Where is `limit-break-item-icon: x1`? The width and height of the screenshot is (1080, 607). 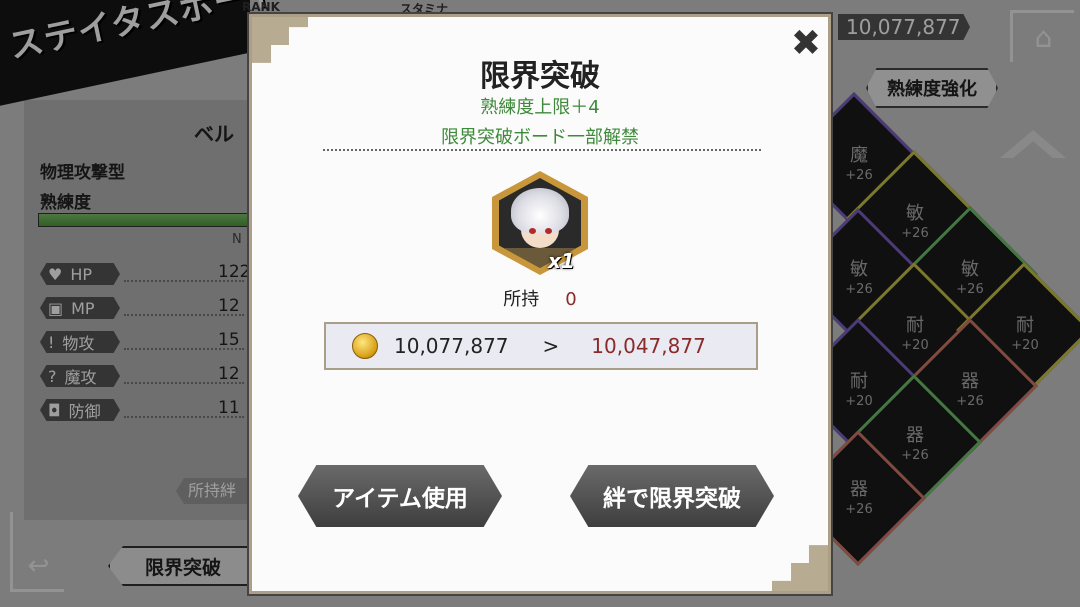 limit-break-item-icon: x1 is located at coordinates (540, 223).